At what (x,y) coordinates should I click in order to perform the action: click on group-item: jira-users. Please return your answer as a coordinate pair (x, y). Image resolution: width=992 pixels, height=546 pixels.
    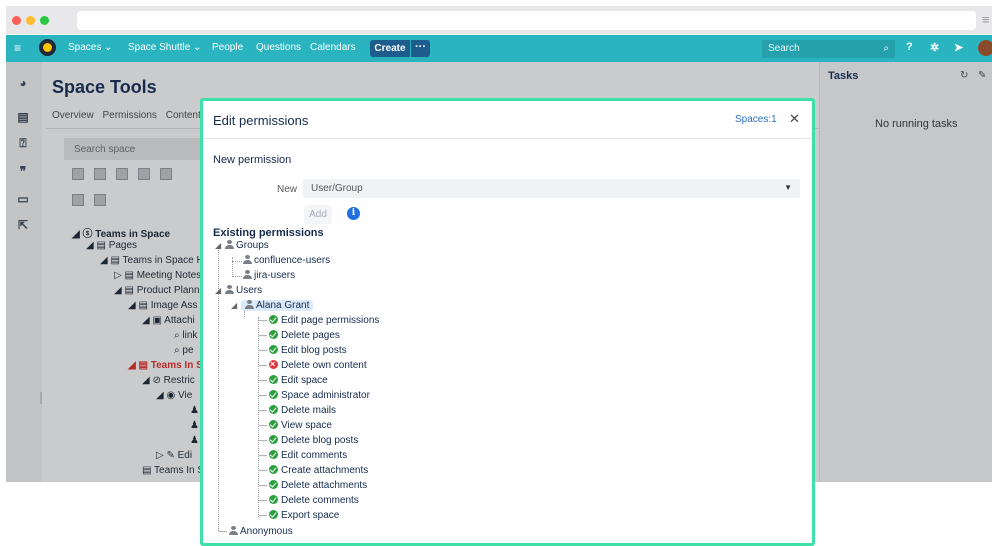
    Looking at the image, I should click on (269, 276).